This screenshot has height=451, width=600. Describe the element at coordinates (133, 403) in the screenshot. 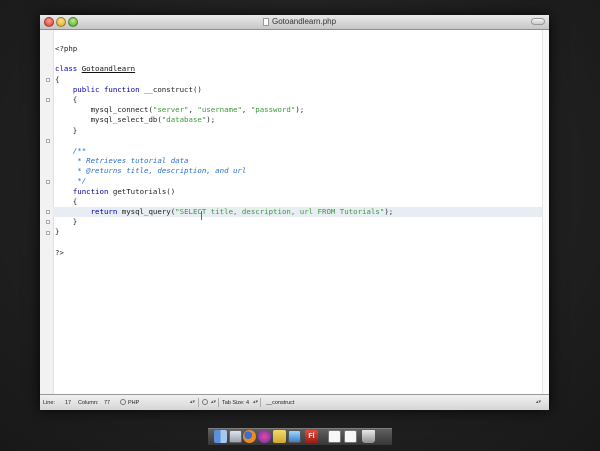

I see `language-selector: PHP` at that location.